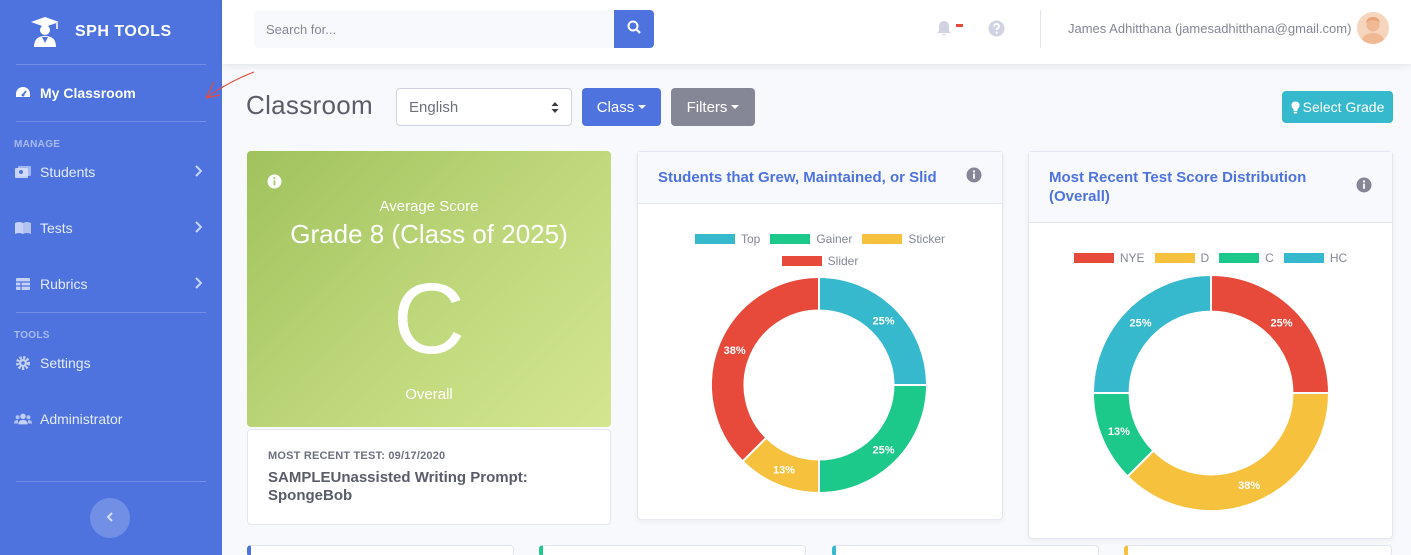 This screenshot has width=1411, height=555. What do you see at coordinates (81, 419) in the screenshot?
I see `sidebar-item-label: Administrator` at bounding box center [81, 419].